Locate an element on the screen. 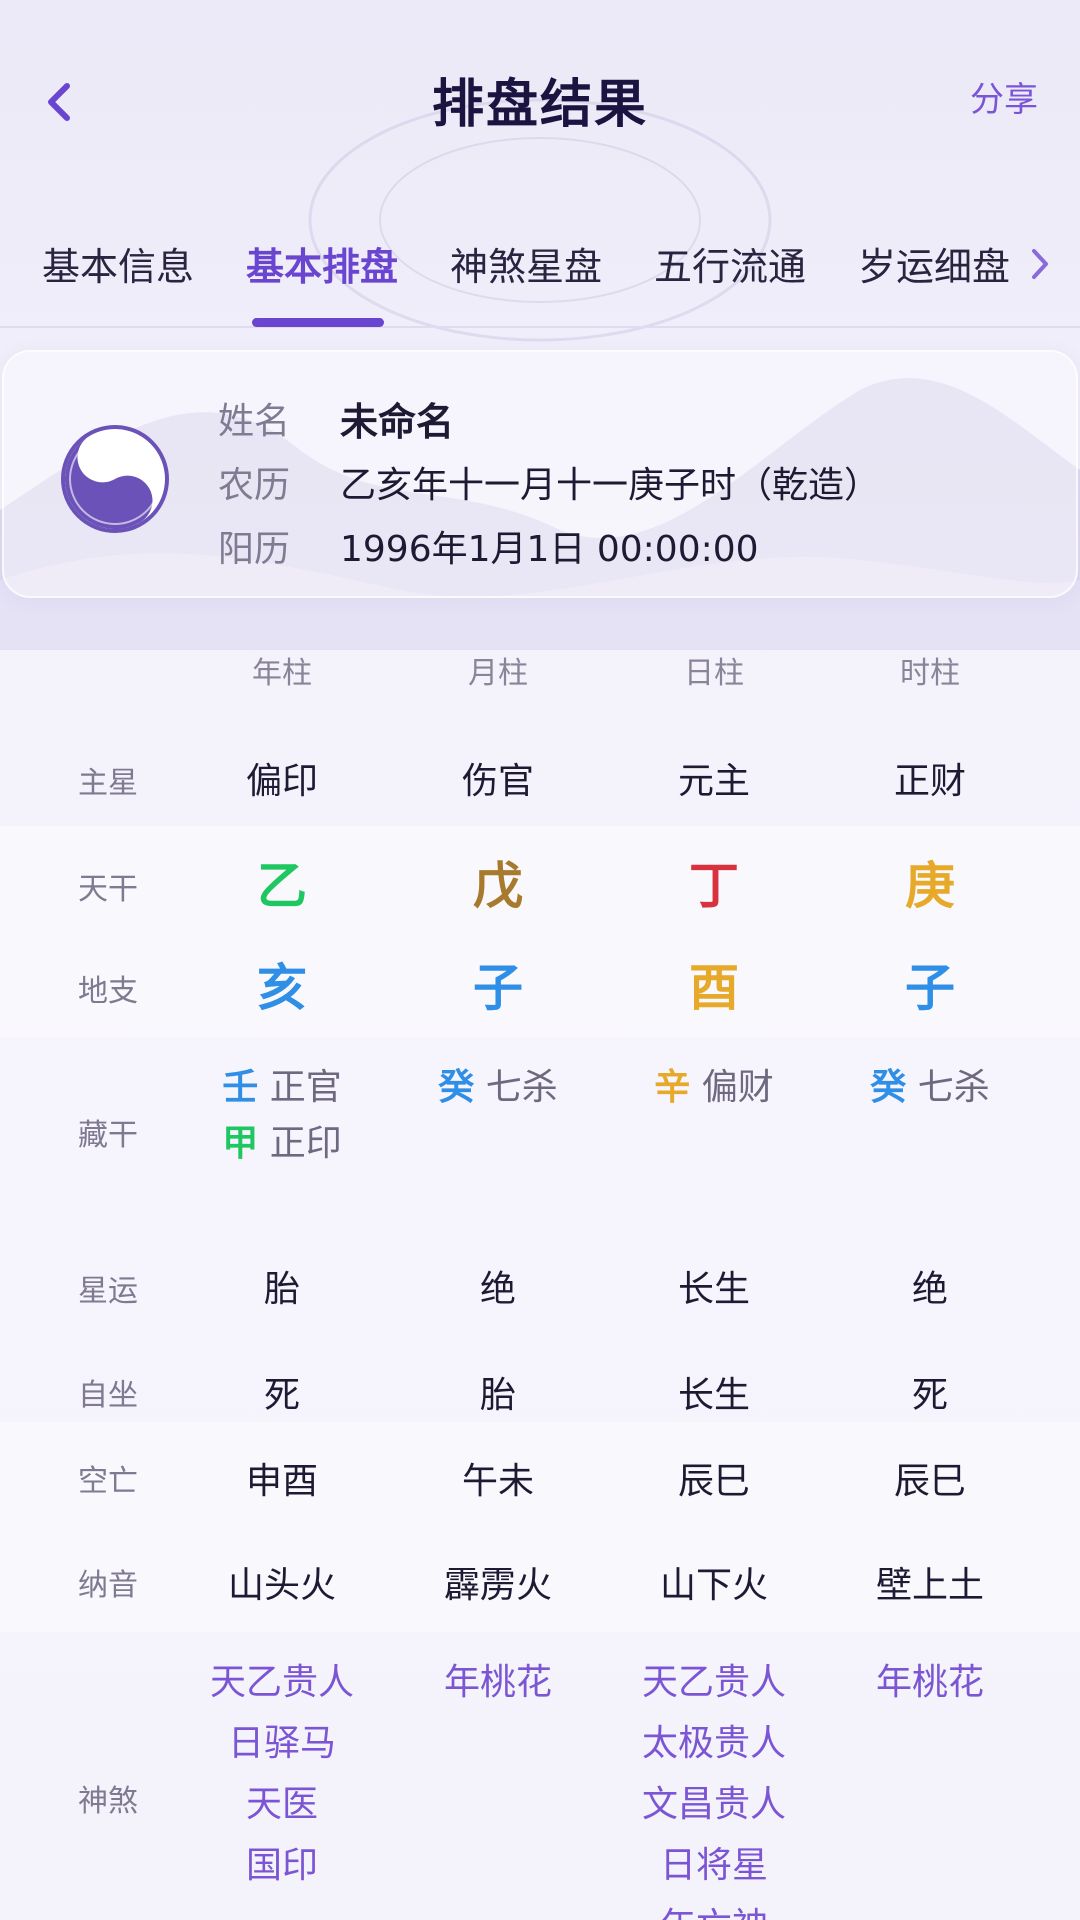 This screenshot has width=1080, height=1920. hidden-stem-item: 壬 正官 is located at coordinates (282, 1088).